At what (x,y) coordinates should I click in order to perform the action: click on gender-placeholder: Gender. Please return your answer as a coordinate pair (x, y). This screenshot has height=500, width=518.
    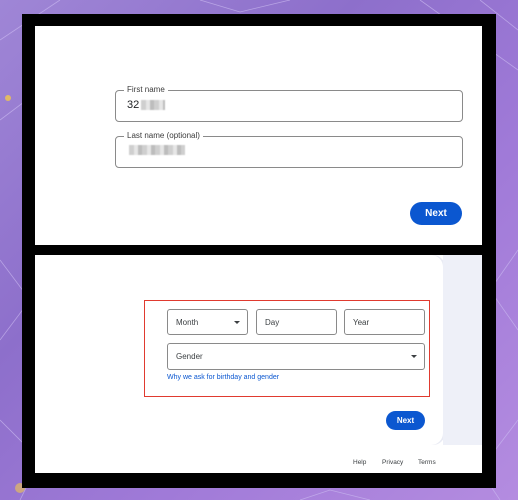
    Looking at the image, I should click on (189, 356).